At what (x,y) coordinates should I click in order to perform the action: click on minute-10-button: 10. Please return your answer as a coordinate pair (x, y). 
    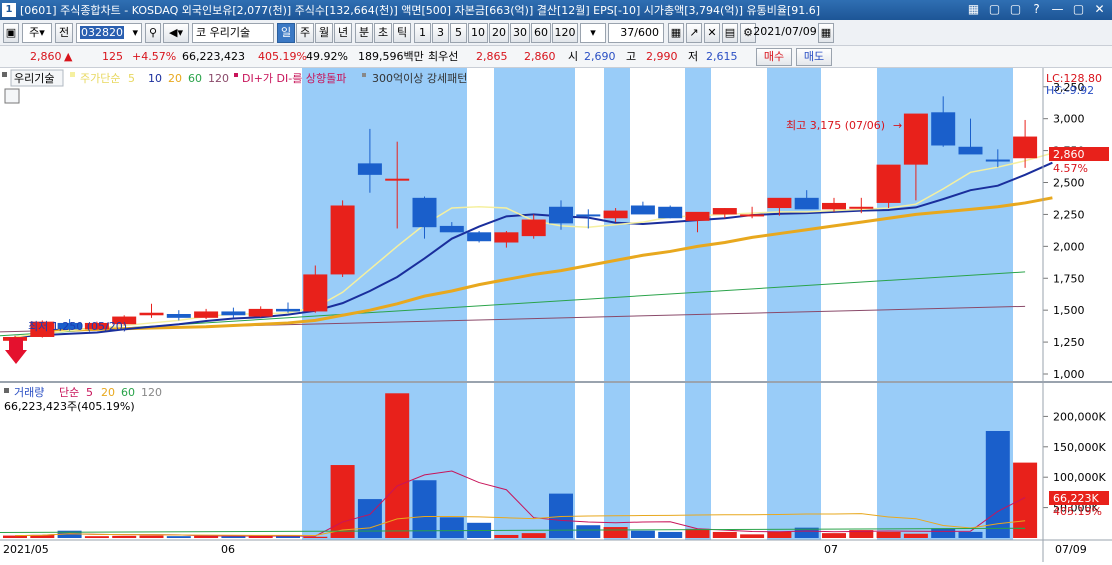
    Looking at the image, I should click on (478, 33).